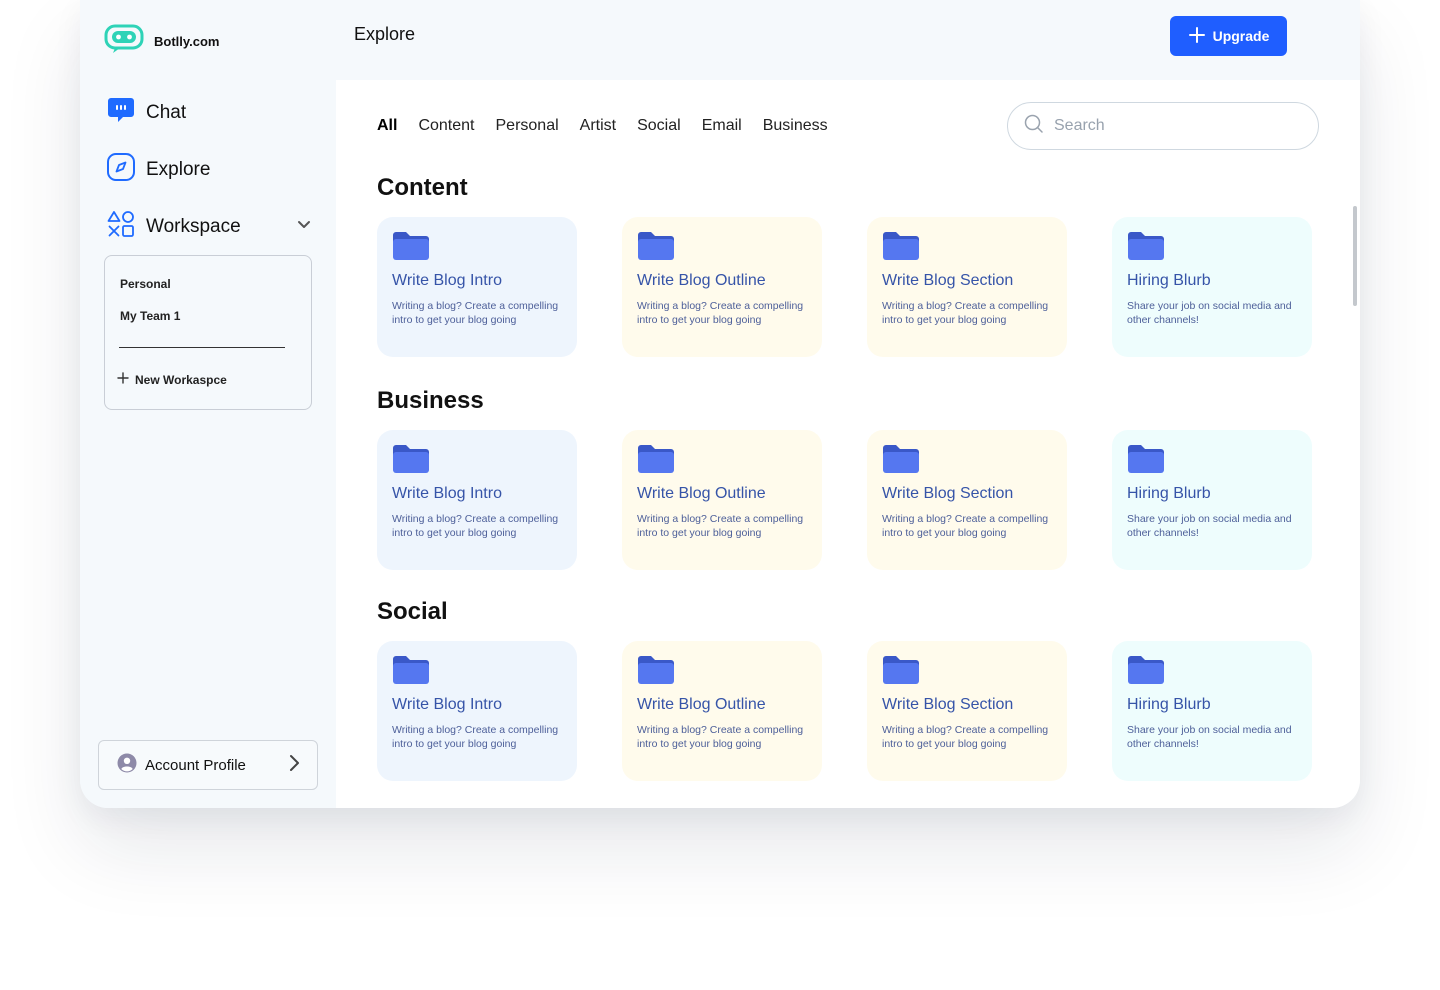  What do you see at coordinates (166, 112) in the screenshot?
I see `sidebar-item-label: Chat` at bounding box center [166, 112].